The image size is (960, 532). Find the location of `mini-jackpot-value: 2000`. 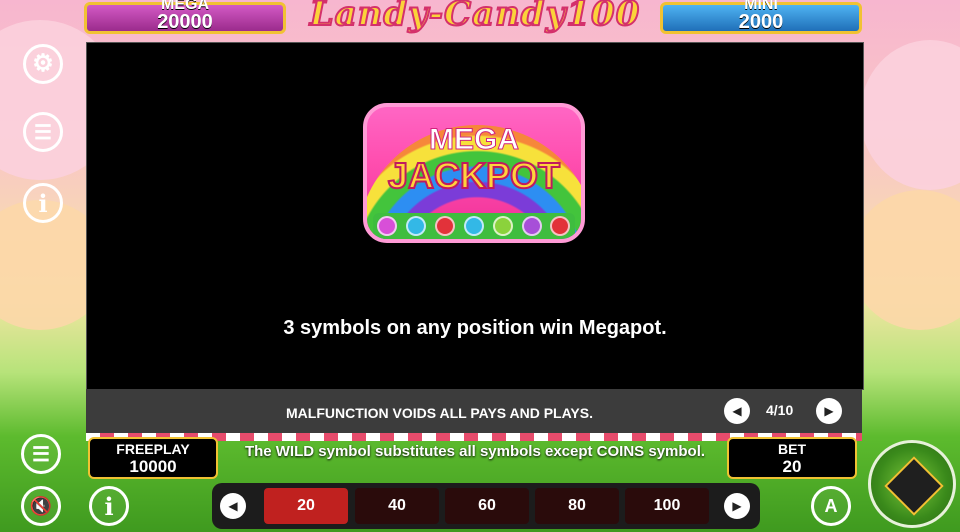

mini-jackpot-value: 2000 is located at coordinates (761, 22).